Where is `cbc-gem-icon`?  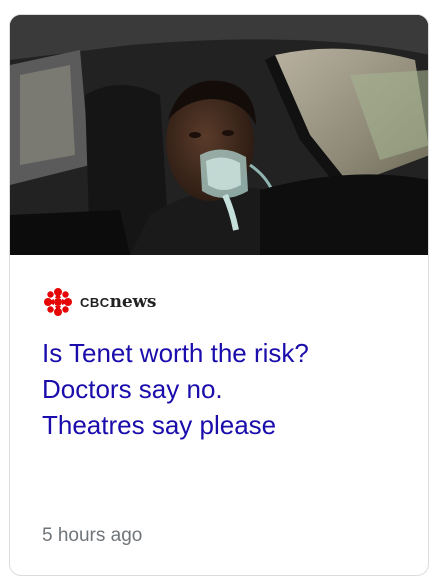 cbc-gem-icon is located at coordinates (58, 302).